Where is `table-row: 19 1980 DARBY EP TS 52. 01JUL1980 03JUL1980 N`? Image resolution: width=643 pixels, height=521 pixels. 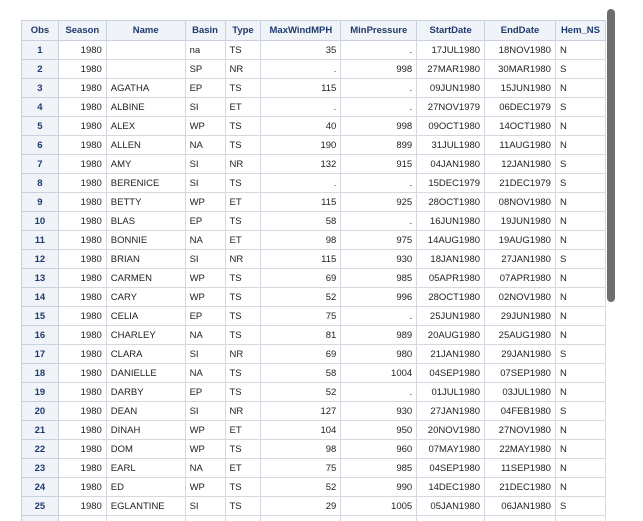 table-row: 19 1980 DARBY EP TS 52. 01JUL1980 03JUL1980 N is located at coordinates (313, 392).